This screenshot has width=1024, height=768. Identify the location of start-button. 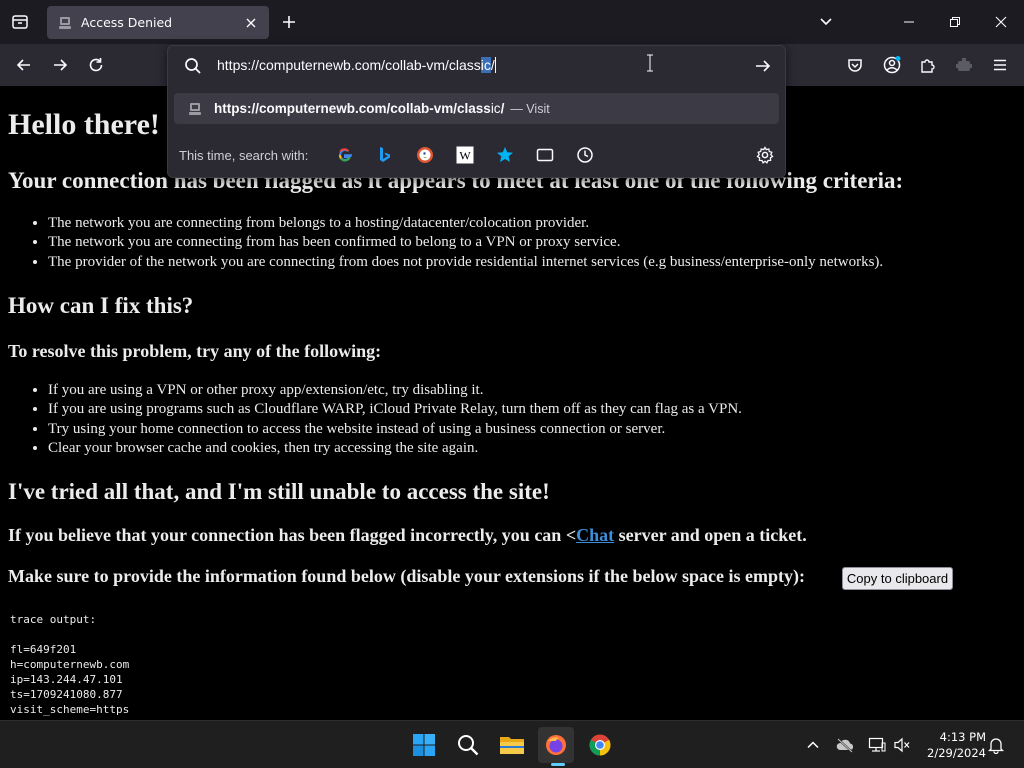
(424, 745).